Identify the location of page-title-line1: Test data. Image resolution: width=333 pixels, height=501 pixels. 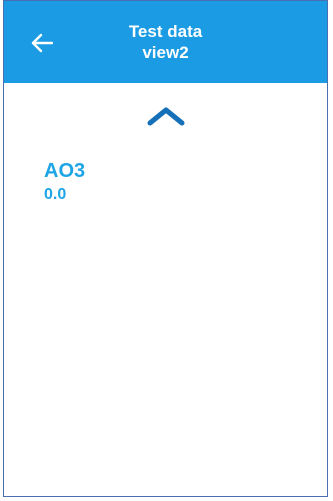
(165, 31).